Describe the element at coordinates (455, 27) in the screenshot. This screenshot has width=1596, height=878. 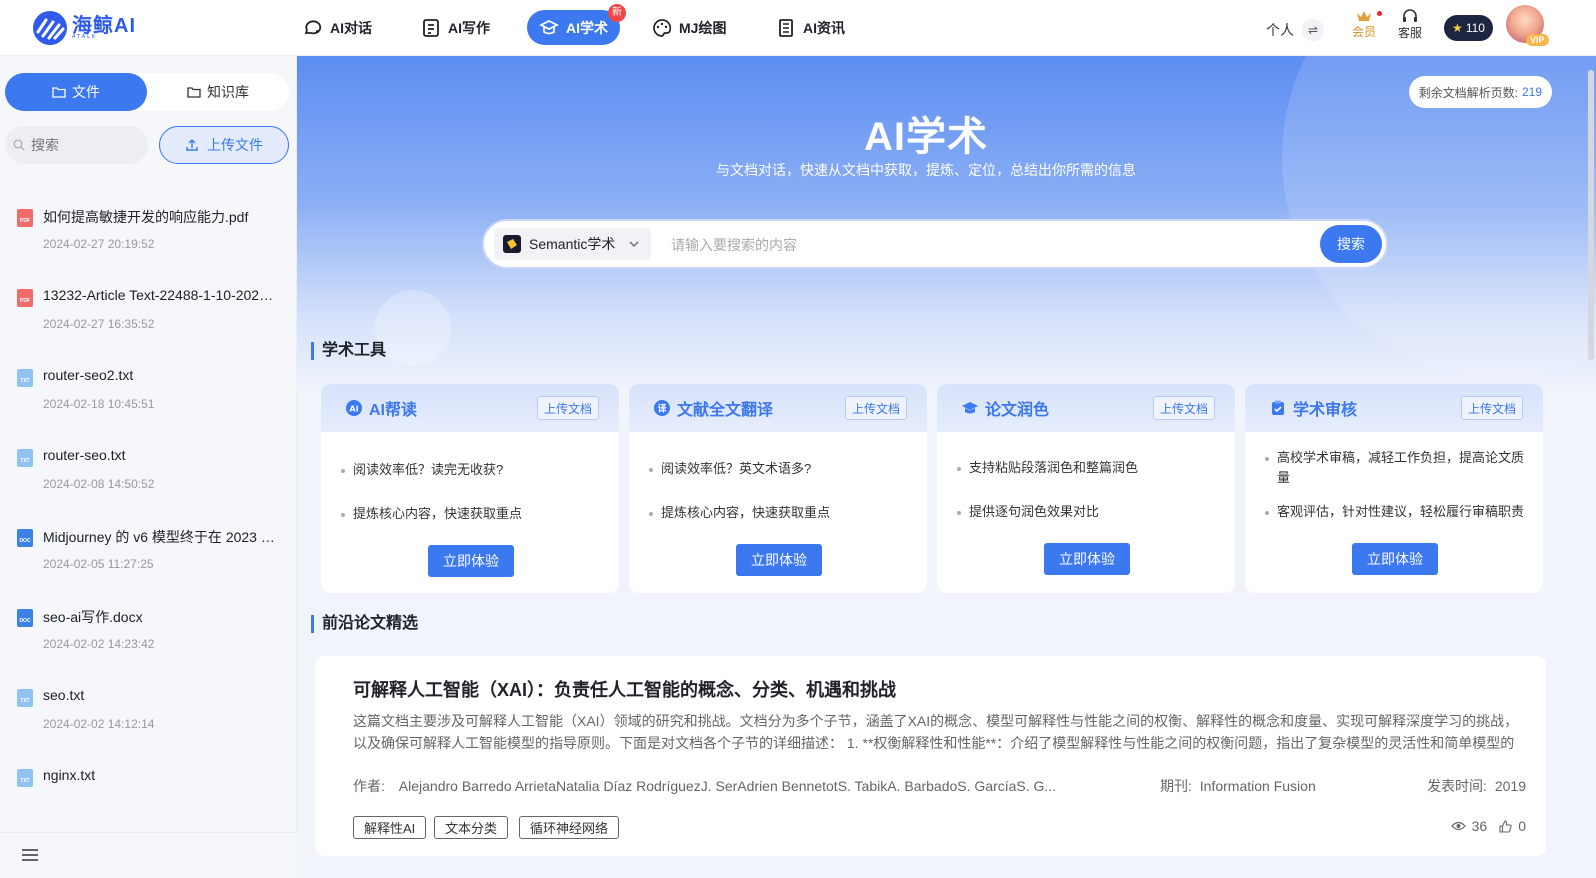
I see `nav-ai-writing: AI写作` at that location.